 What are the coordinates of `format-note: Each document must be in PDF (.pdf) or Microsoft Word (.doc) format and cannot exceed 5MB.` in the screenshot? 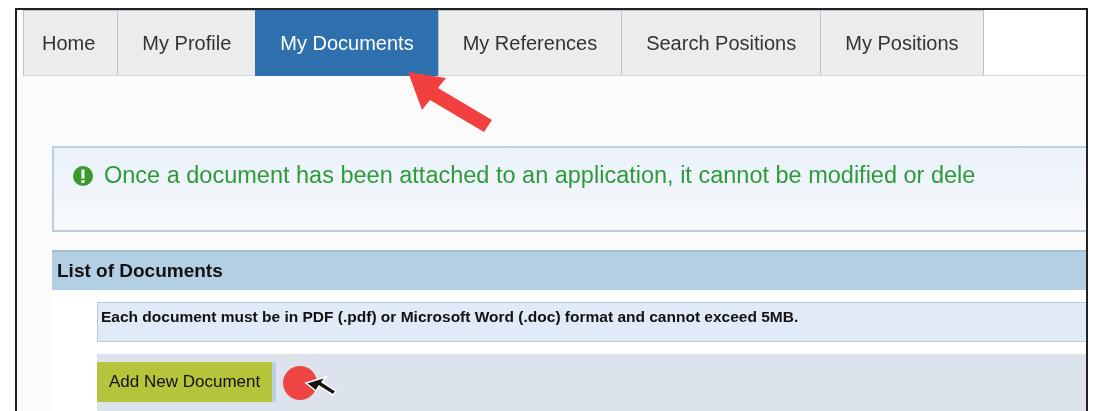 It's located at (450, 316).